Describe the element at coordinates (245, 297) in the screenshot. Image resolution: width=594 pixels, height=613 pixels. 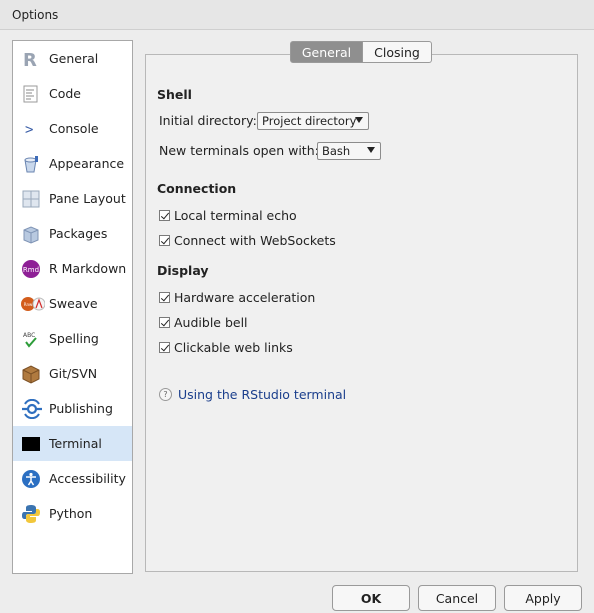
I see `hardware-acceleration-label: Hardware acceleration` at that location.